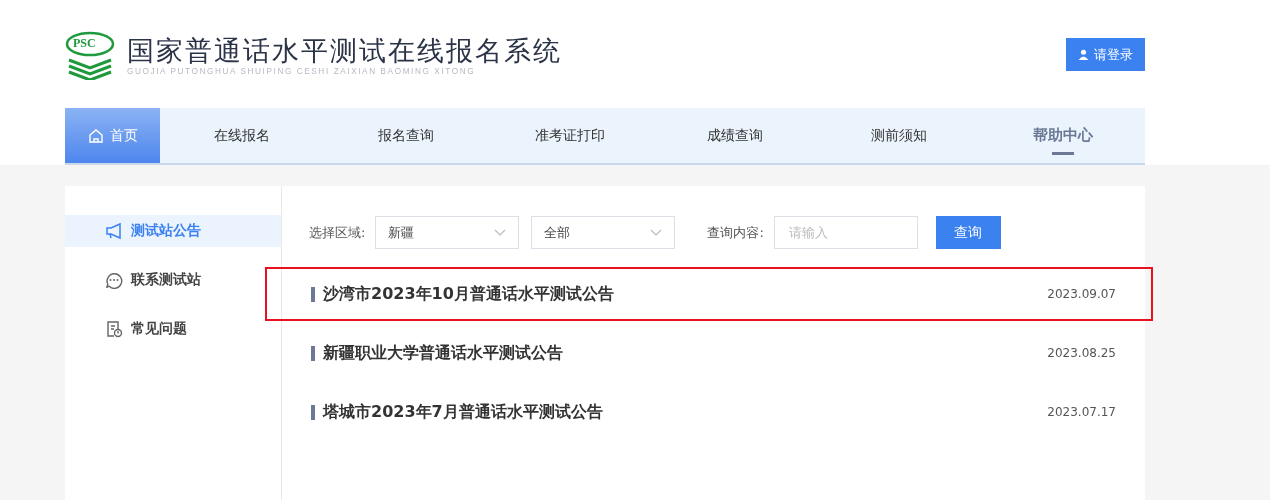 The width and height of the screenshot is (1270, 500). I want to click on nav-tab: 成绩查询, so click(734, 135).